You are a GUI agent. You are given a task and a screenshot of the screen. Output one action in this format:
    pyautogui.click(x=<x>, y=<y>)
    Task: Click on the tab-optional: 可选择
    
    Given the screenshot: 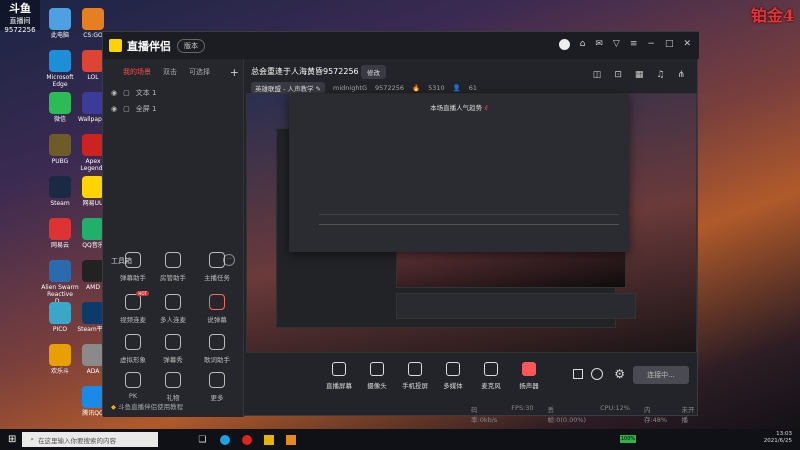 What is the action you would take?
    pyautogui.click(x=199, y=72)
    